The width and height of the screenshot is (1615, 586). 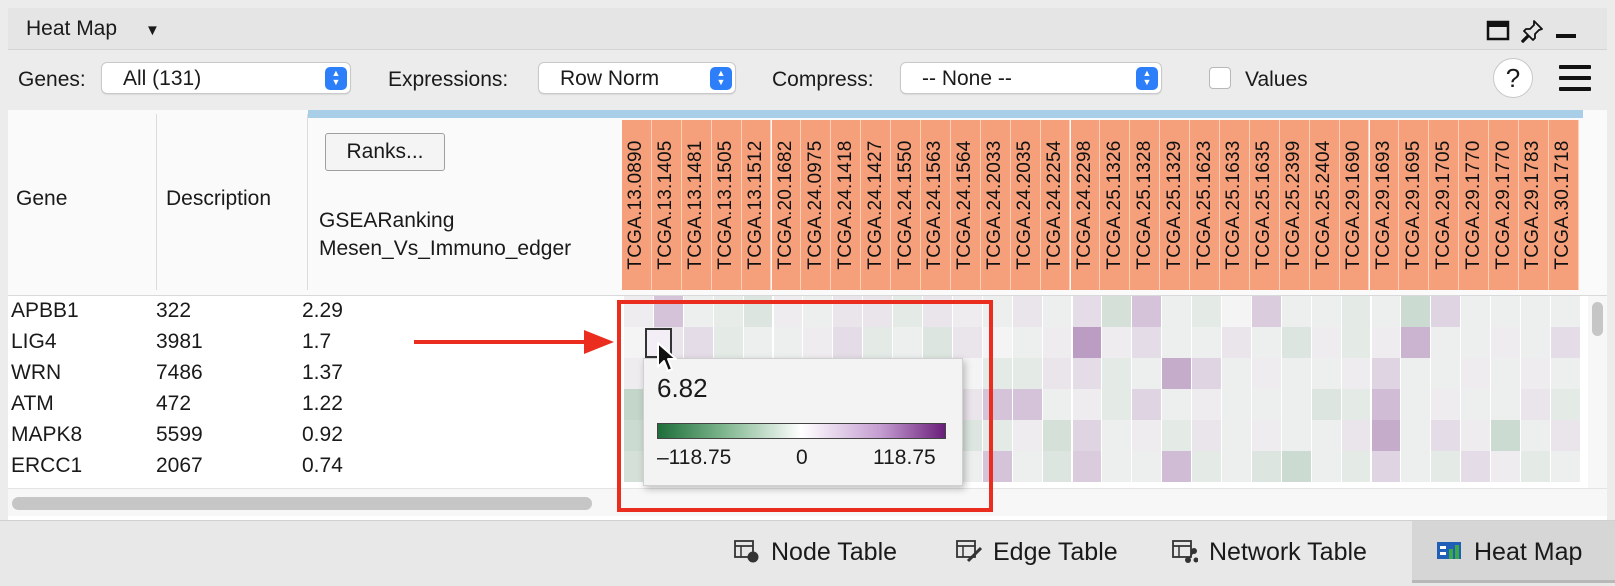 What do you see at coordinates (1597, 392) in the screenshot?
I see `vertical-scrollbar` at bounding box center [1597, 392].